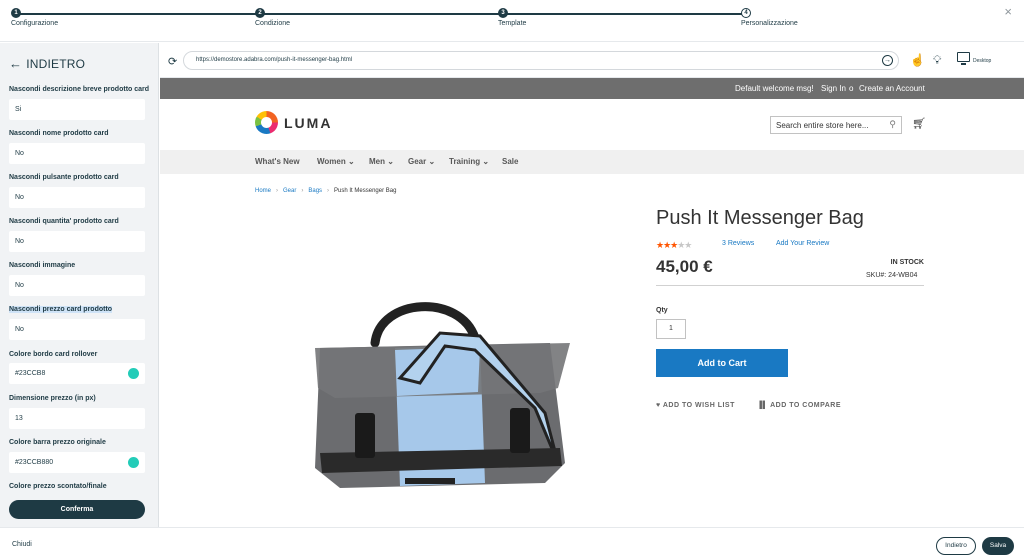 The width and height of the screenshot is (1024, 560). I want to click on breadcrumb-current: Push It Messenger Bag, so click(365, 191).